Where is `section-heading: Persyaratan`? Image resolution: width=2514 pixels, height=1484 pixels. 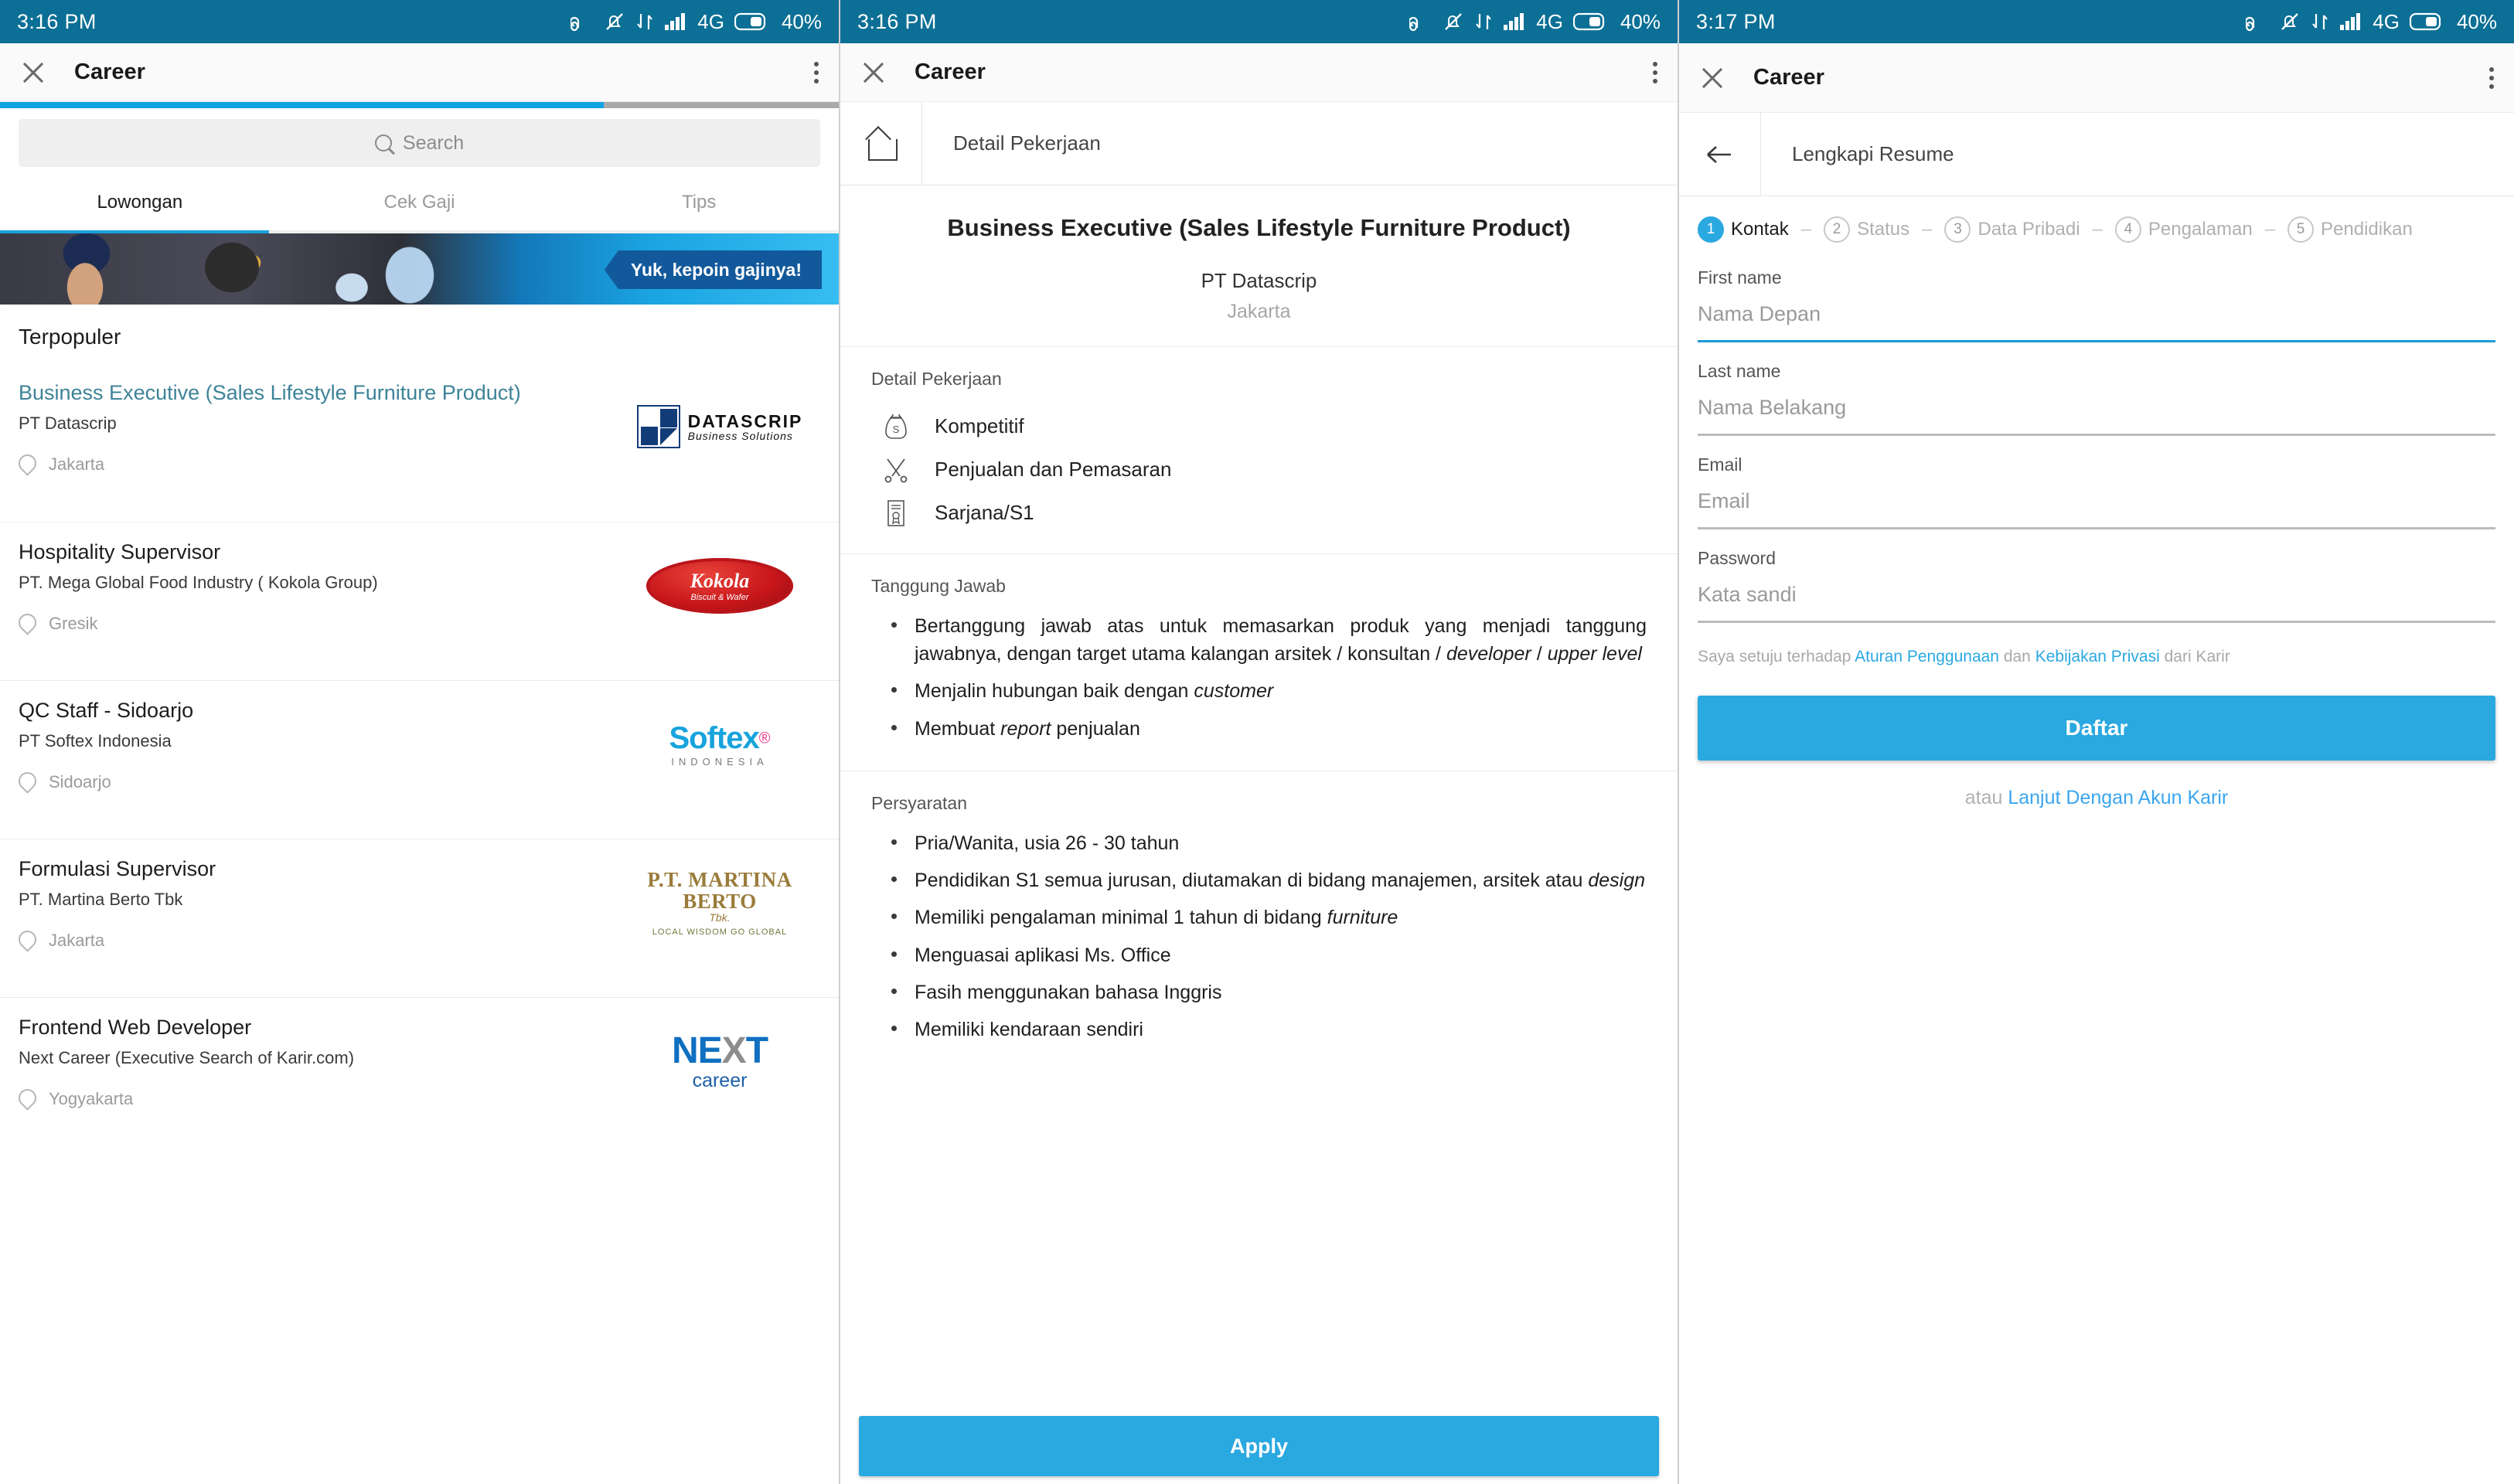 section-heading: Persyaratan is located at coordinates (919, 802).